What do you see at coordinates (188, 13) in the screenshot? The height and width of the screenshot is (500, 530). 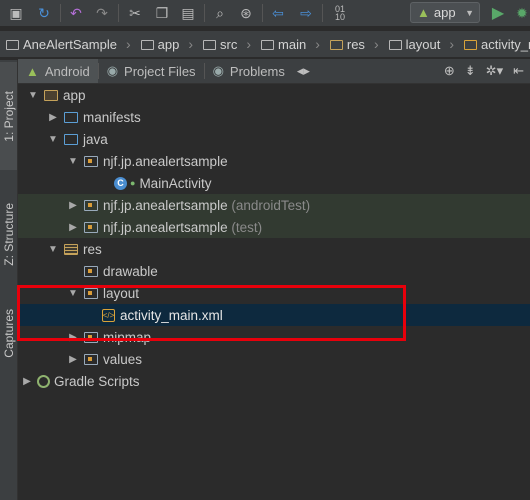 I see `paste-icon: ▤` at bounding box center [188, 13].